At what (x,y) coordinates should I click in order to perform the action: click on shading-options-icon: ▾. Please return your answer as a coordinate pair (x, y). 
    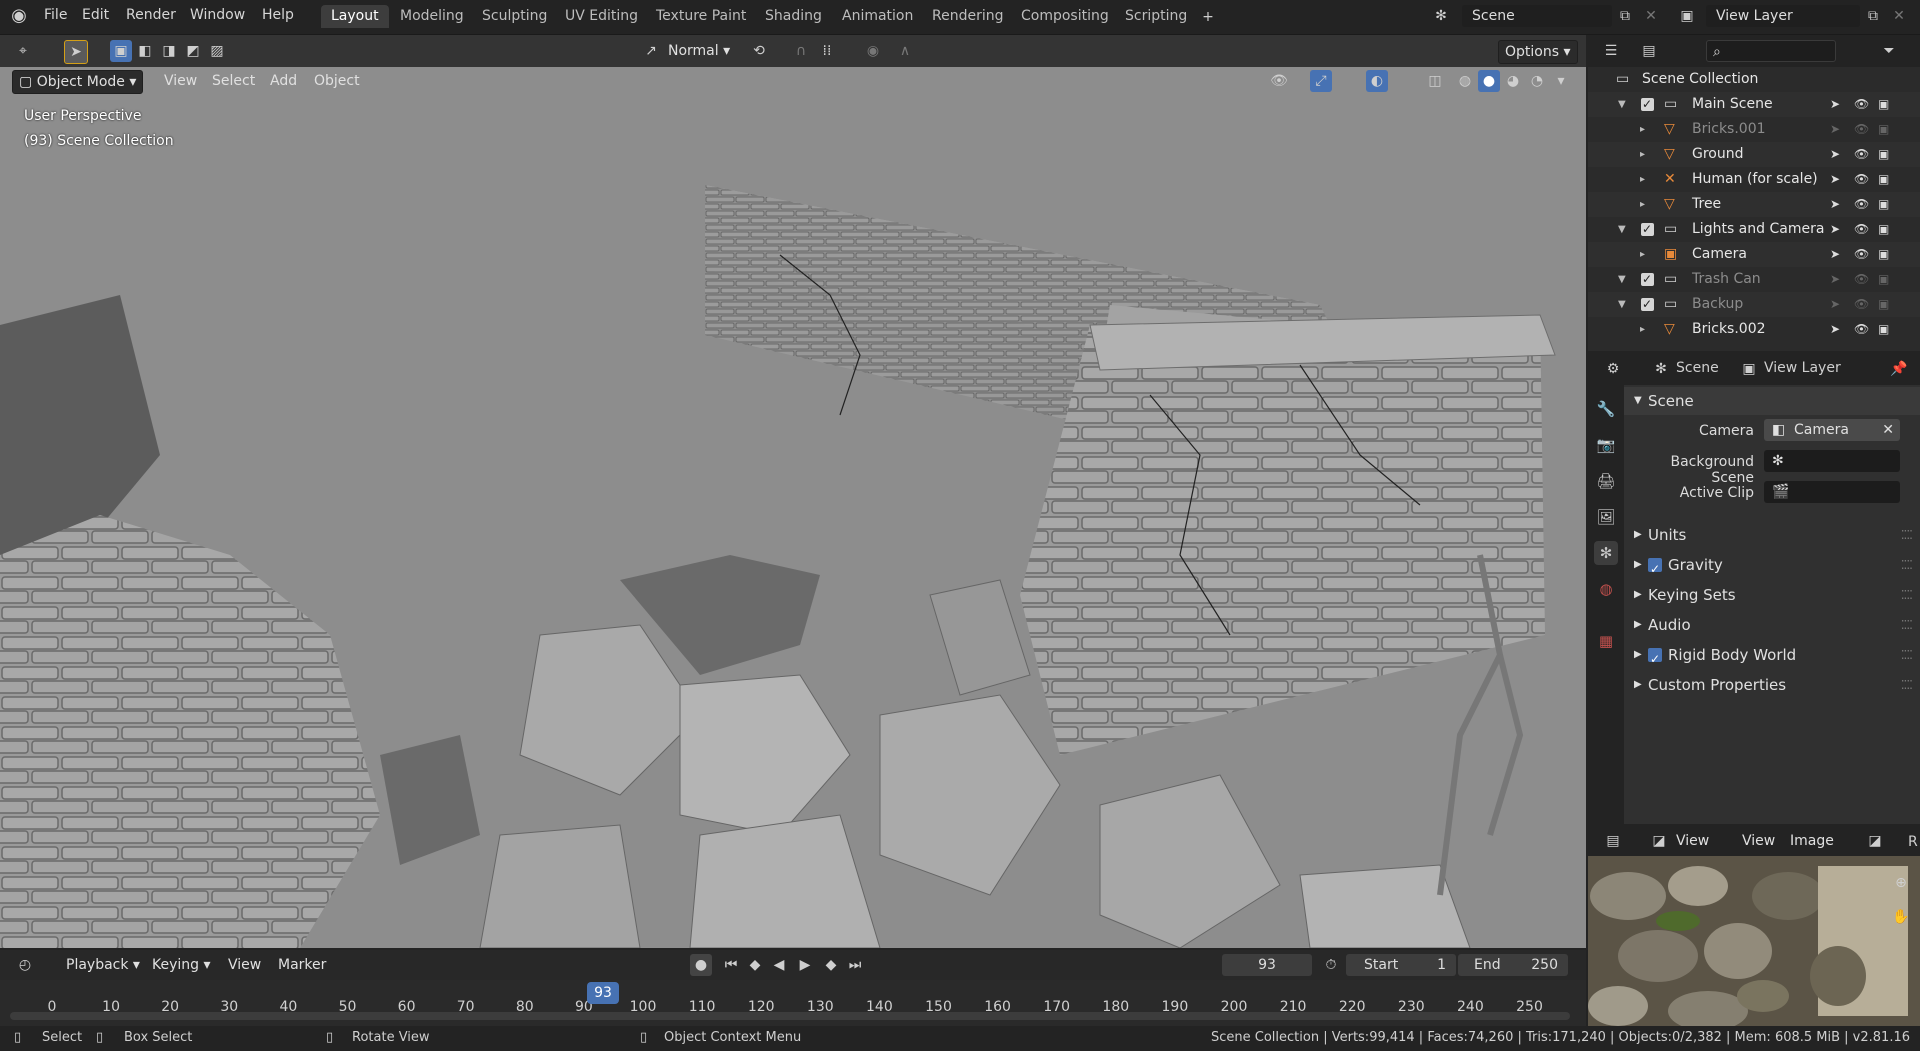
    Looking at the image, I should click on (1561, 81).